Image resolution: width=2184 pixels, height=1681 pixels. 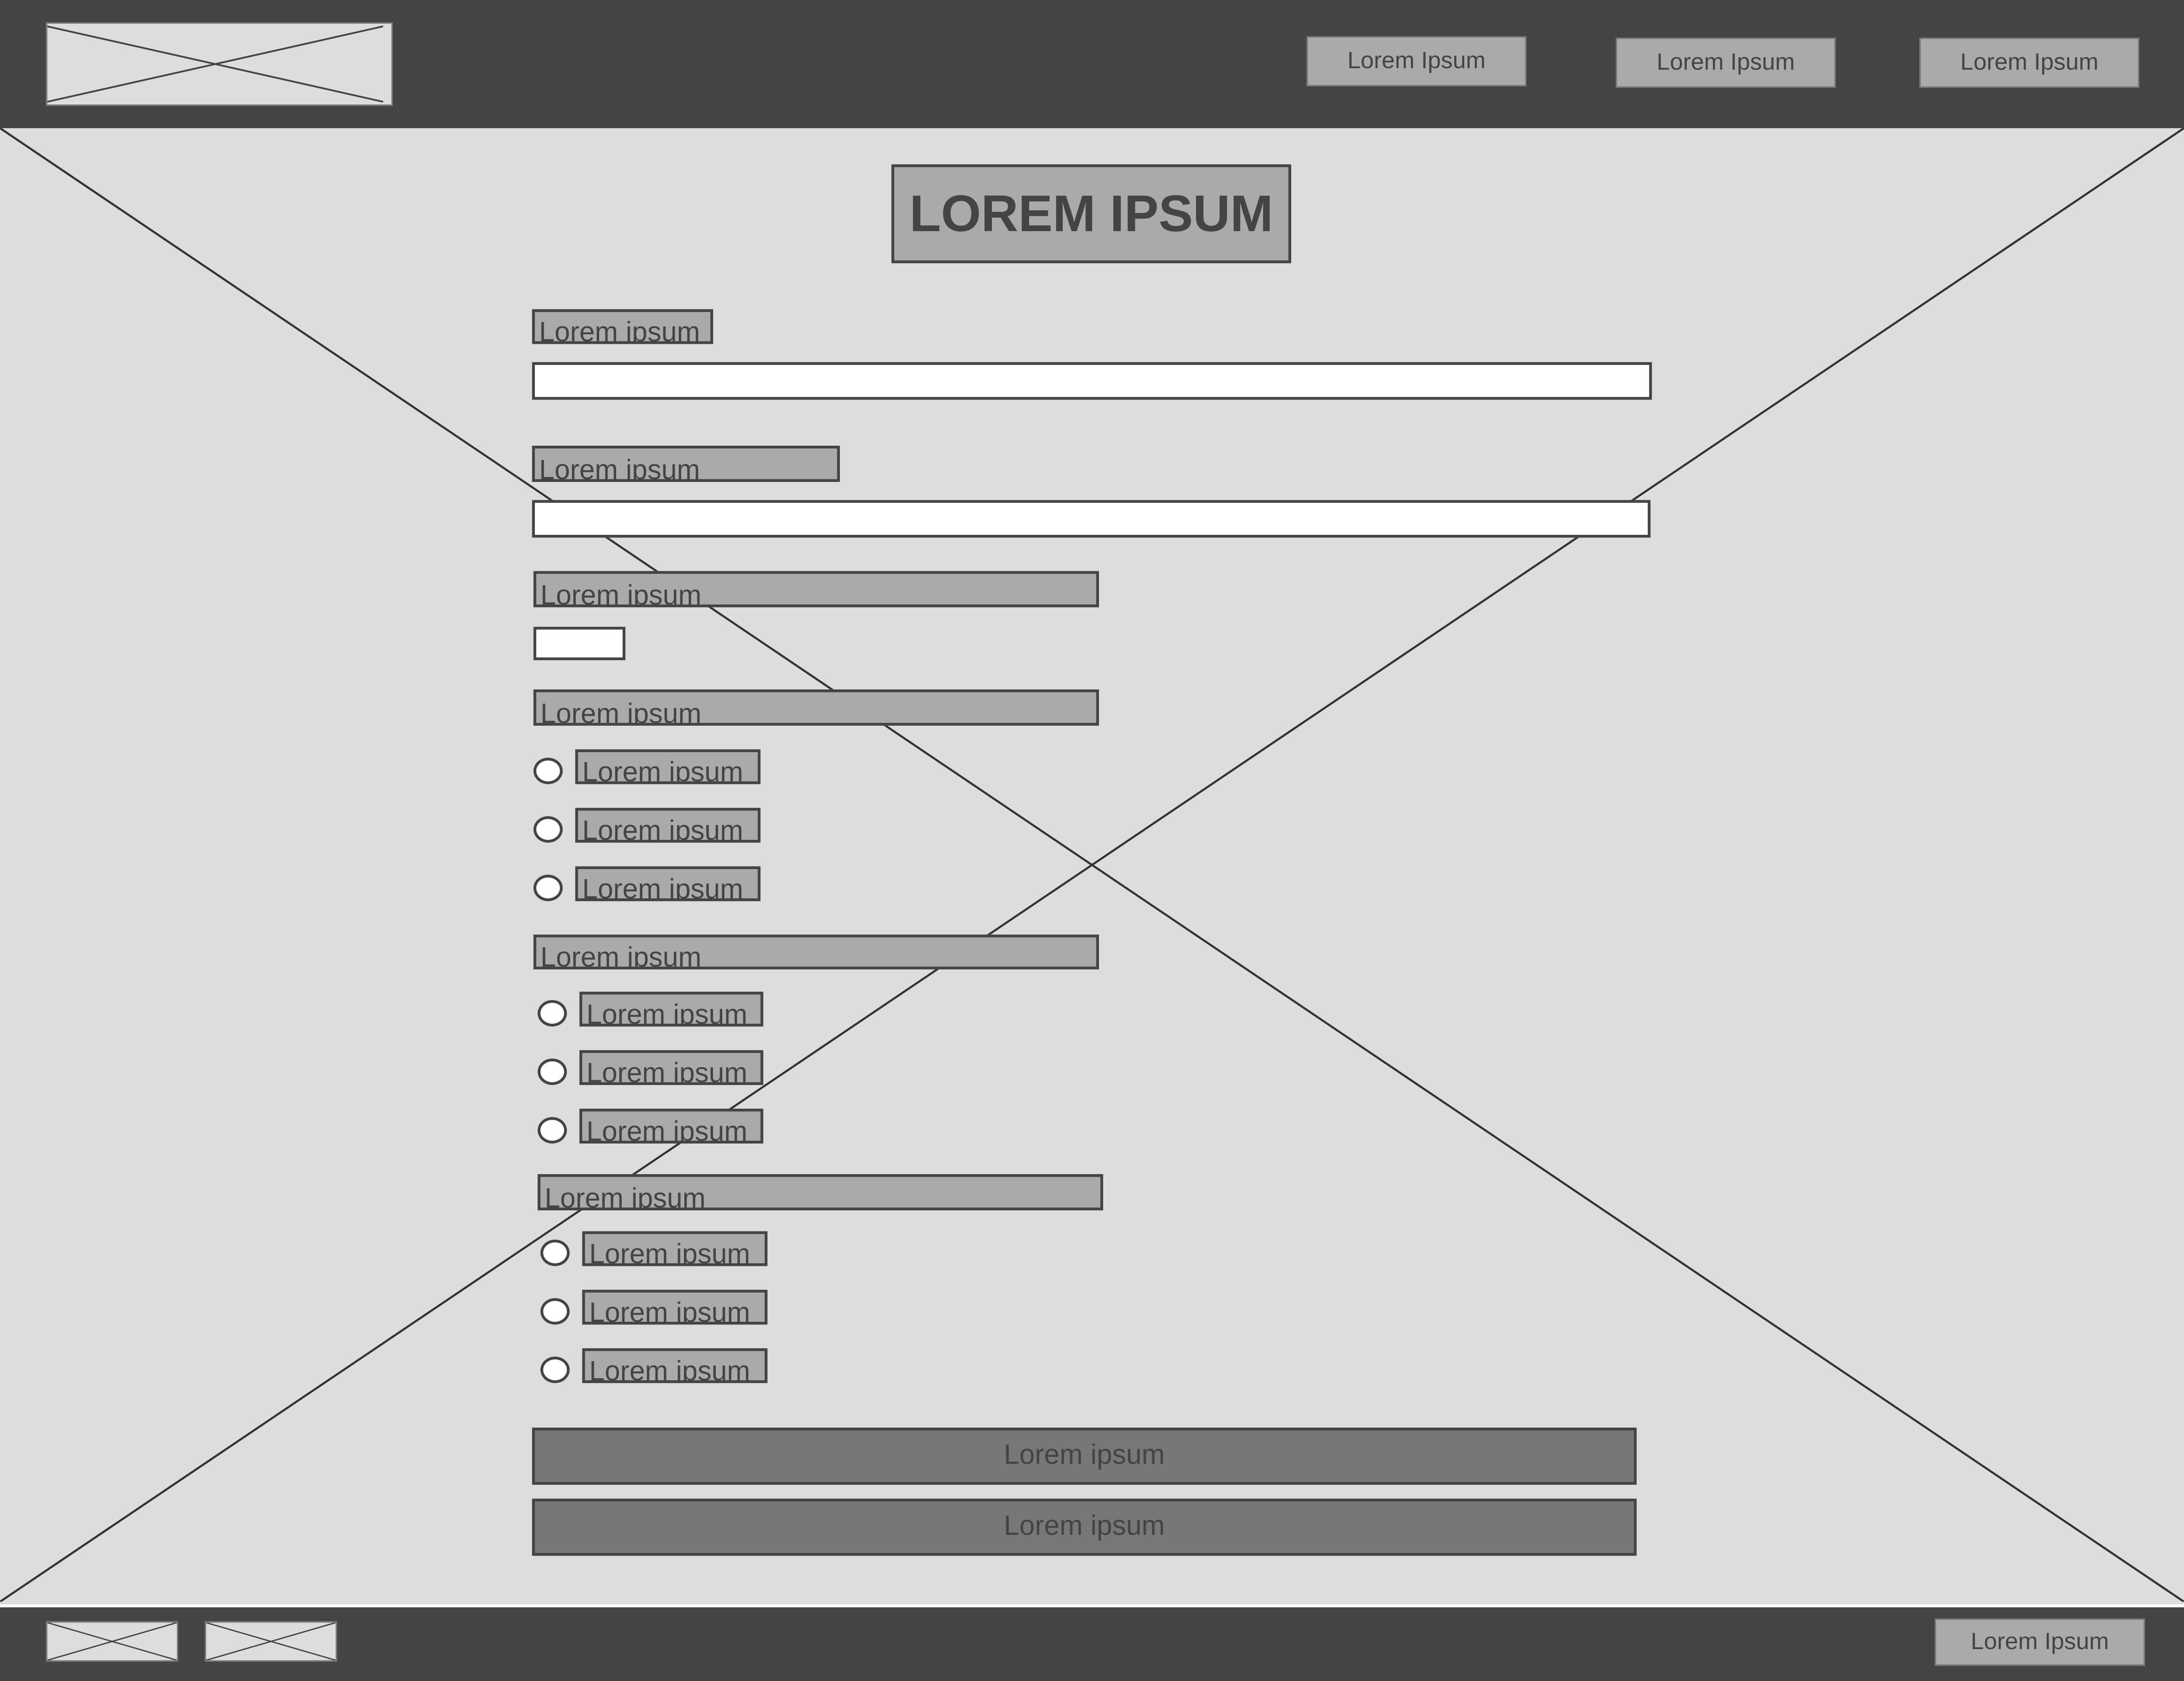 I want to click on field-label-2: Lorem ipsum, so click(x=686, y=464).